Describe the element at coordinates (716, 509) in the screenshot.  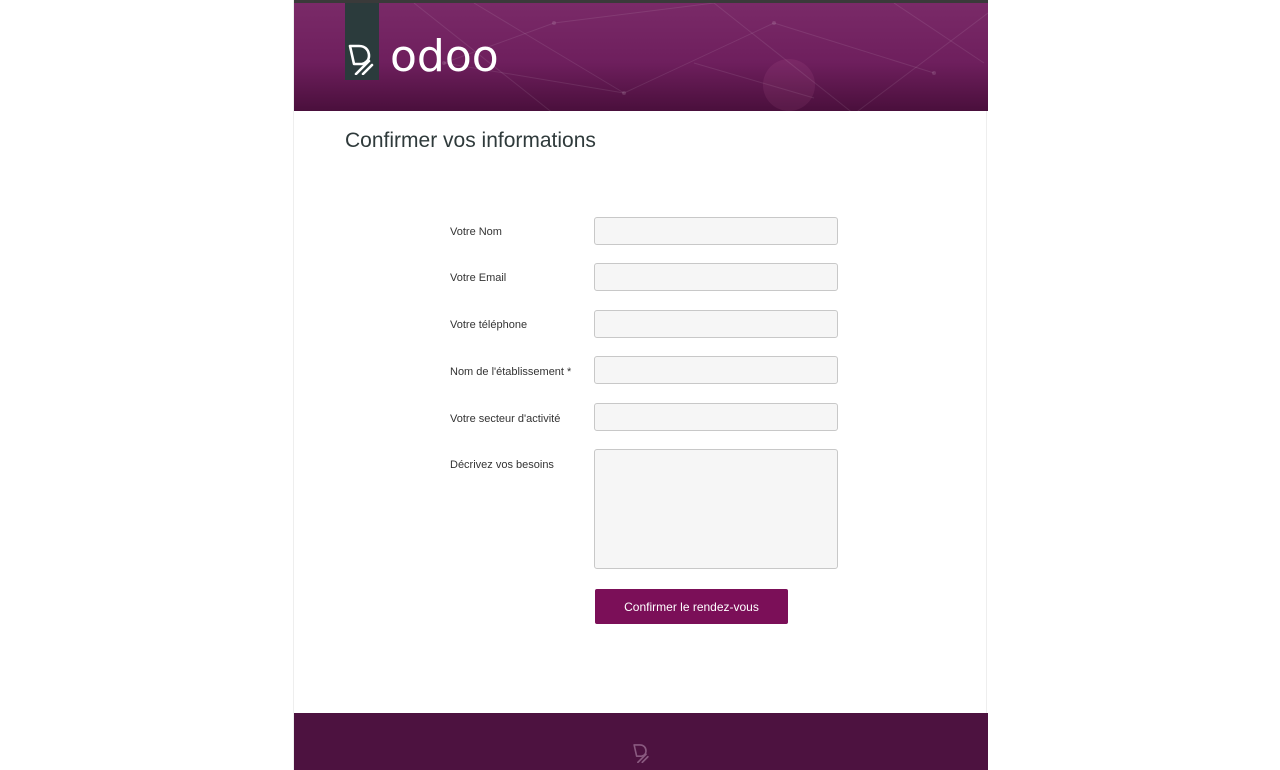
I see `needs-textarea` at that location.